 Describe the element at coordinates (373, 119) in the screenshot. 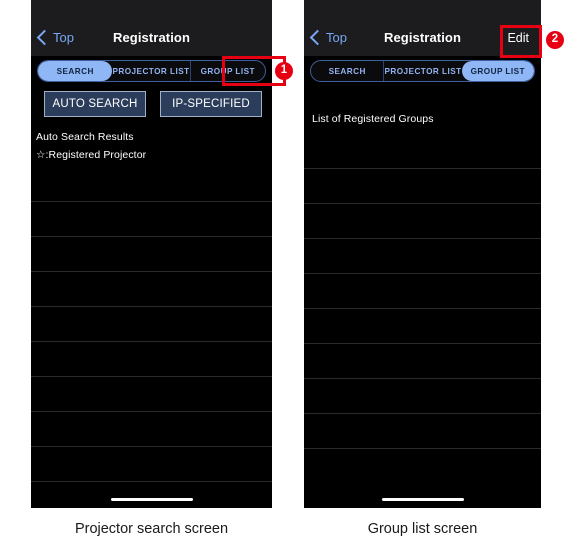

I see `registered-groups-label: List of Registered Groups` at that location.